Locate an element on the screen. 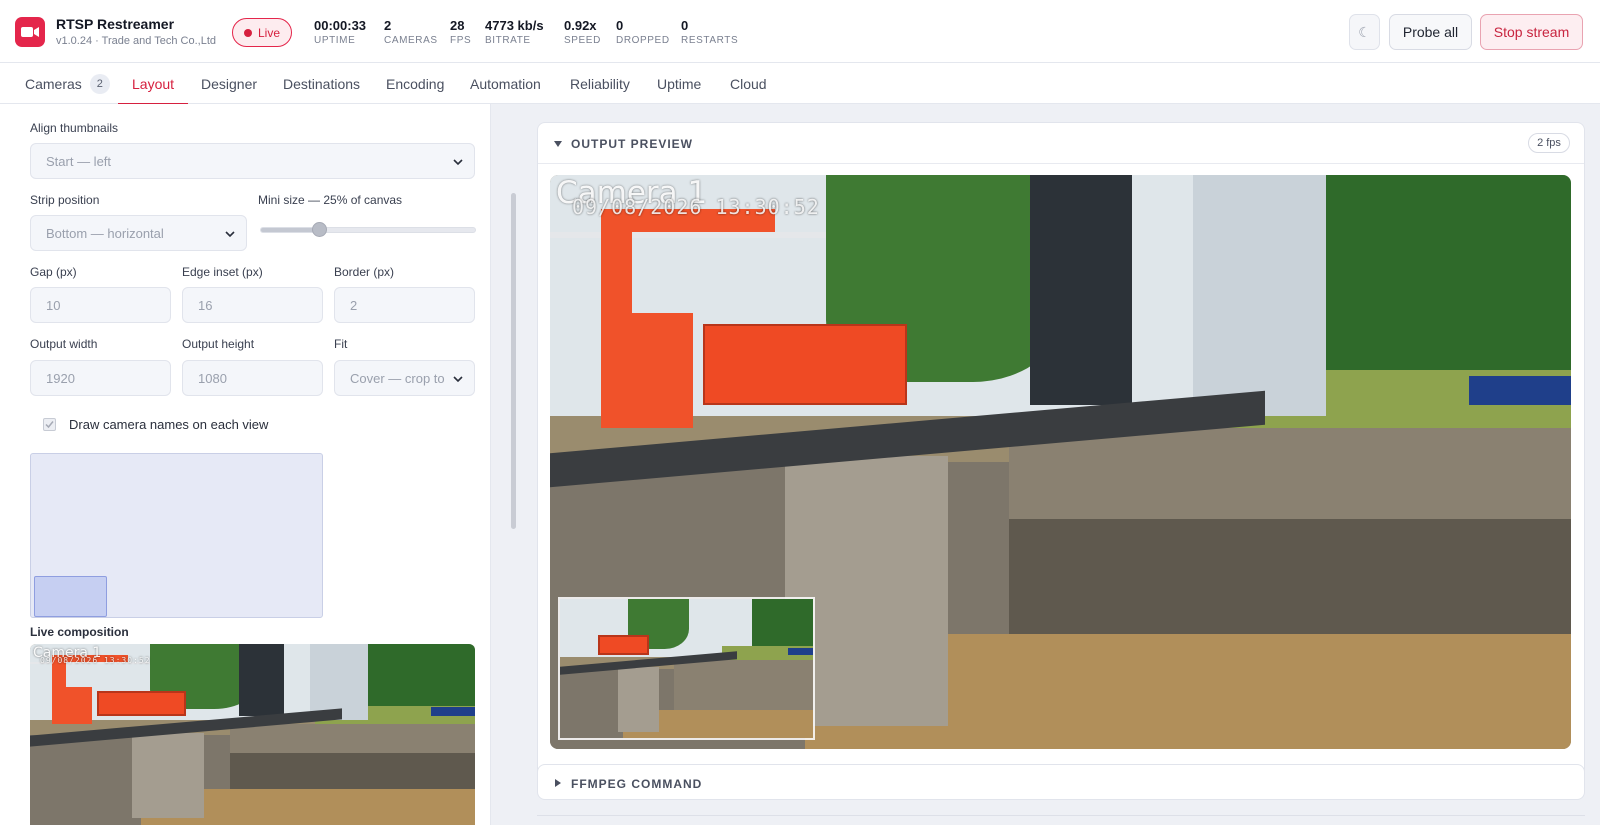 This screenshot has width=1600, height=825. layout-mini-preview is located at coordinates (176, 535).